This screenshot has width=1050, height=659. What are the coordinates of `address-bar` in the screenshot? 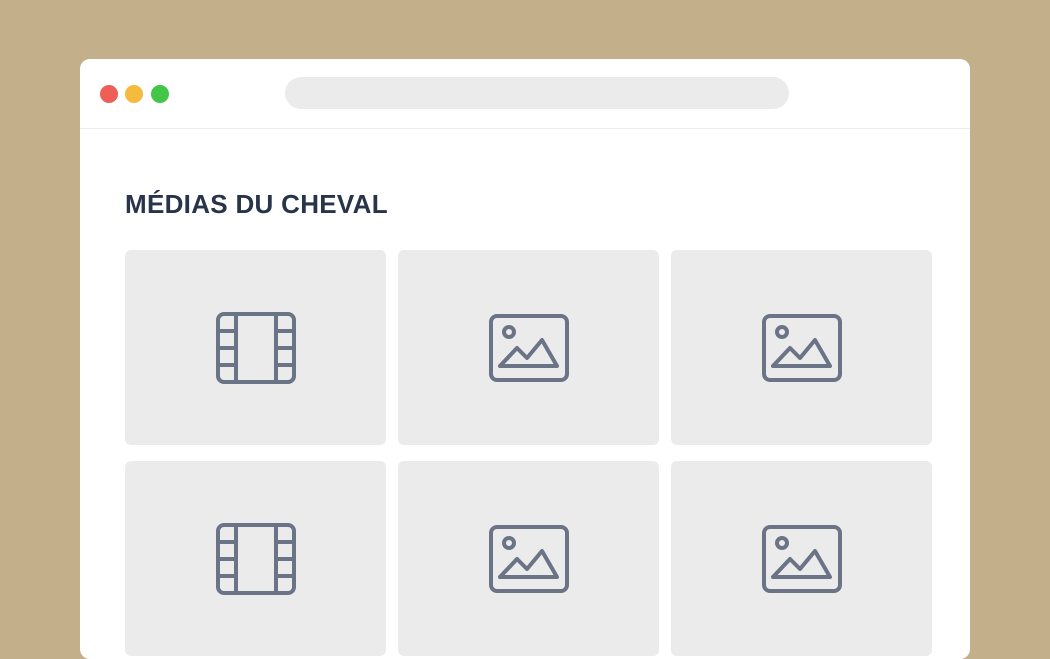 It's located at (537, 93).